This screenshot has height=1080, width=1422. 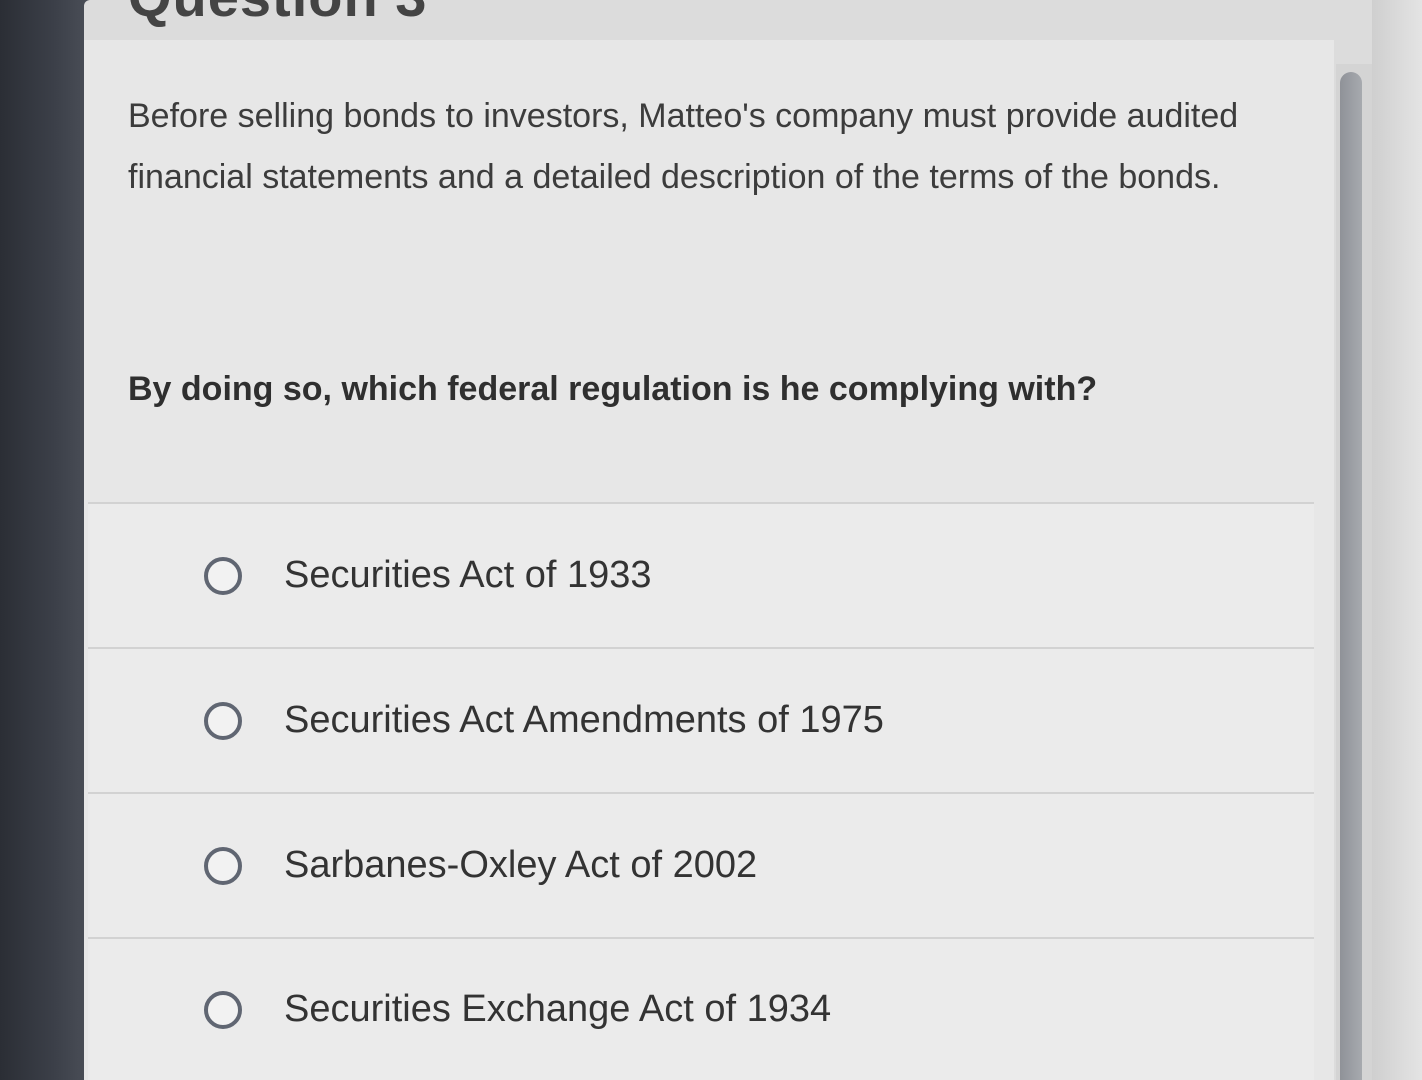 I want to click on answer-option-label: Securities Act of 1933, so click(x=468, y=575).